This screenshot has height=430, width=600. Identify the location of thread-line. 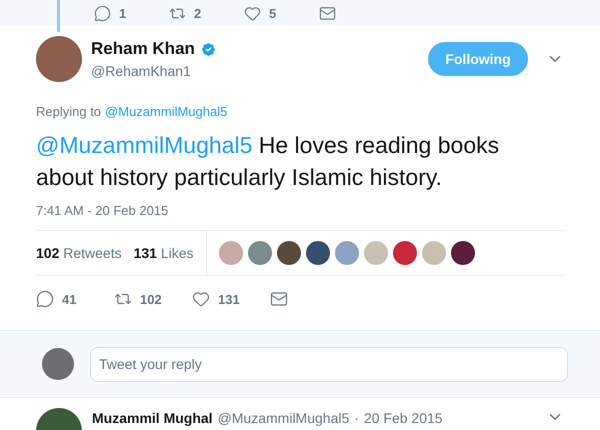
(58, 16).